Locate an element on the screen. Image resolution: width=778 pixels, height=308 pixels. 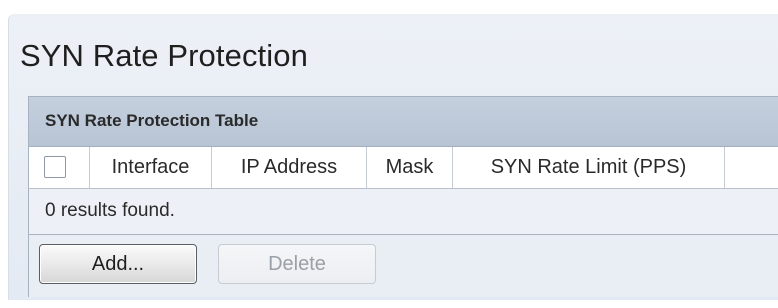
select-all-checkbox is located at coordinates (55, 167).